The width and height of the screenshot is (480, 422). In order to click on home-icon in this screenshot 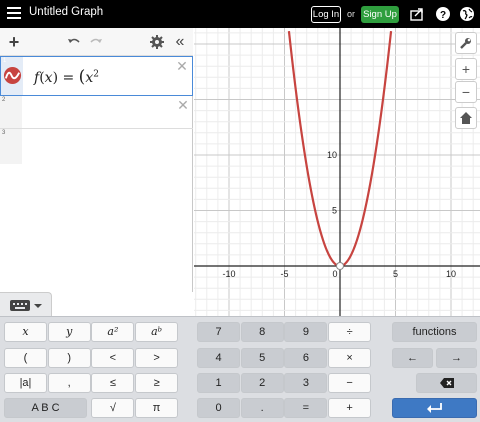, I will do `click(466, 118)`.